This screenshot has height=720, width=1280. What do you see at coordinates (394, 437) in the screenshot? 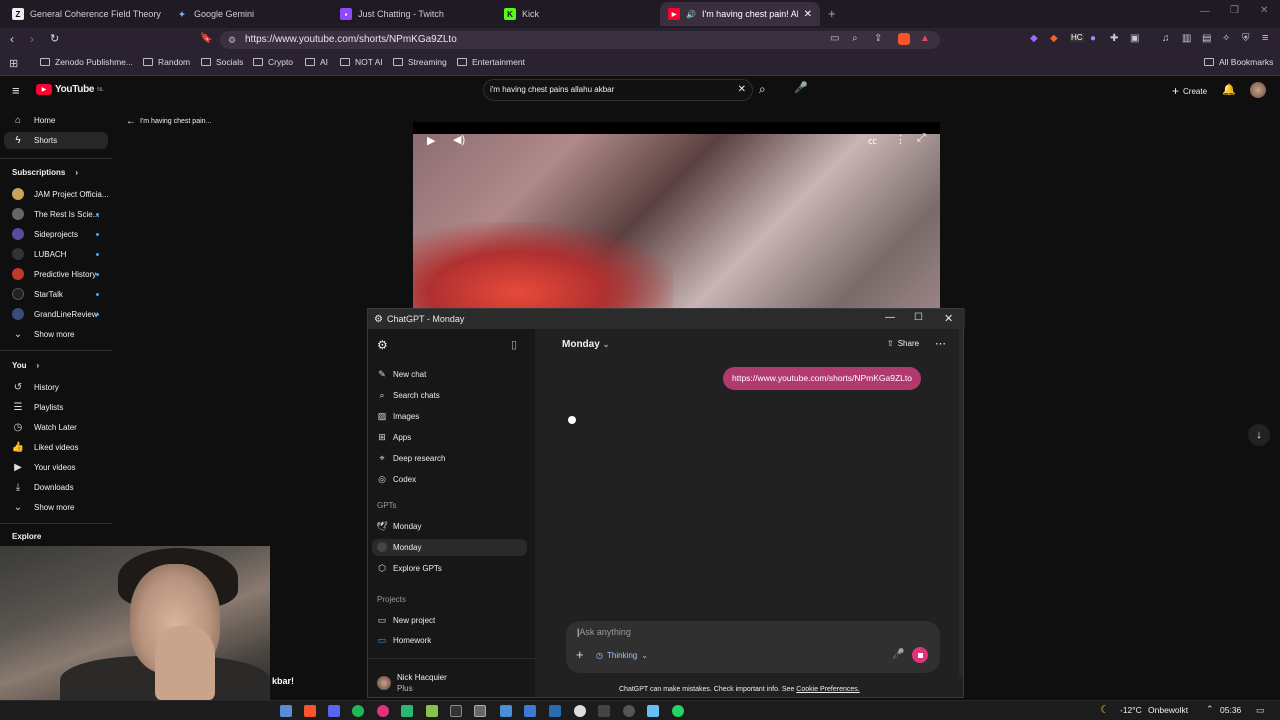
I see `apps-button: ⊞ Apps` at bounding box center [394, 437].